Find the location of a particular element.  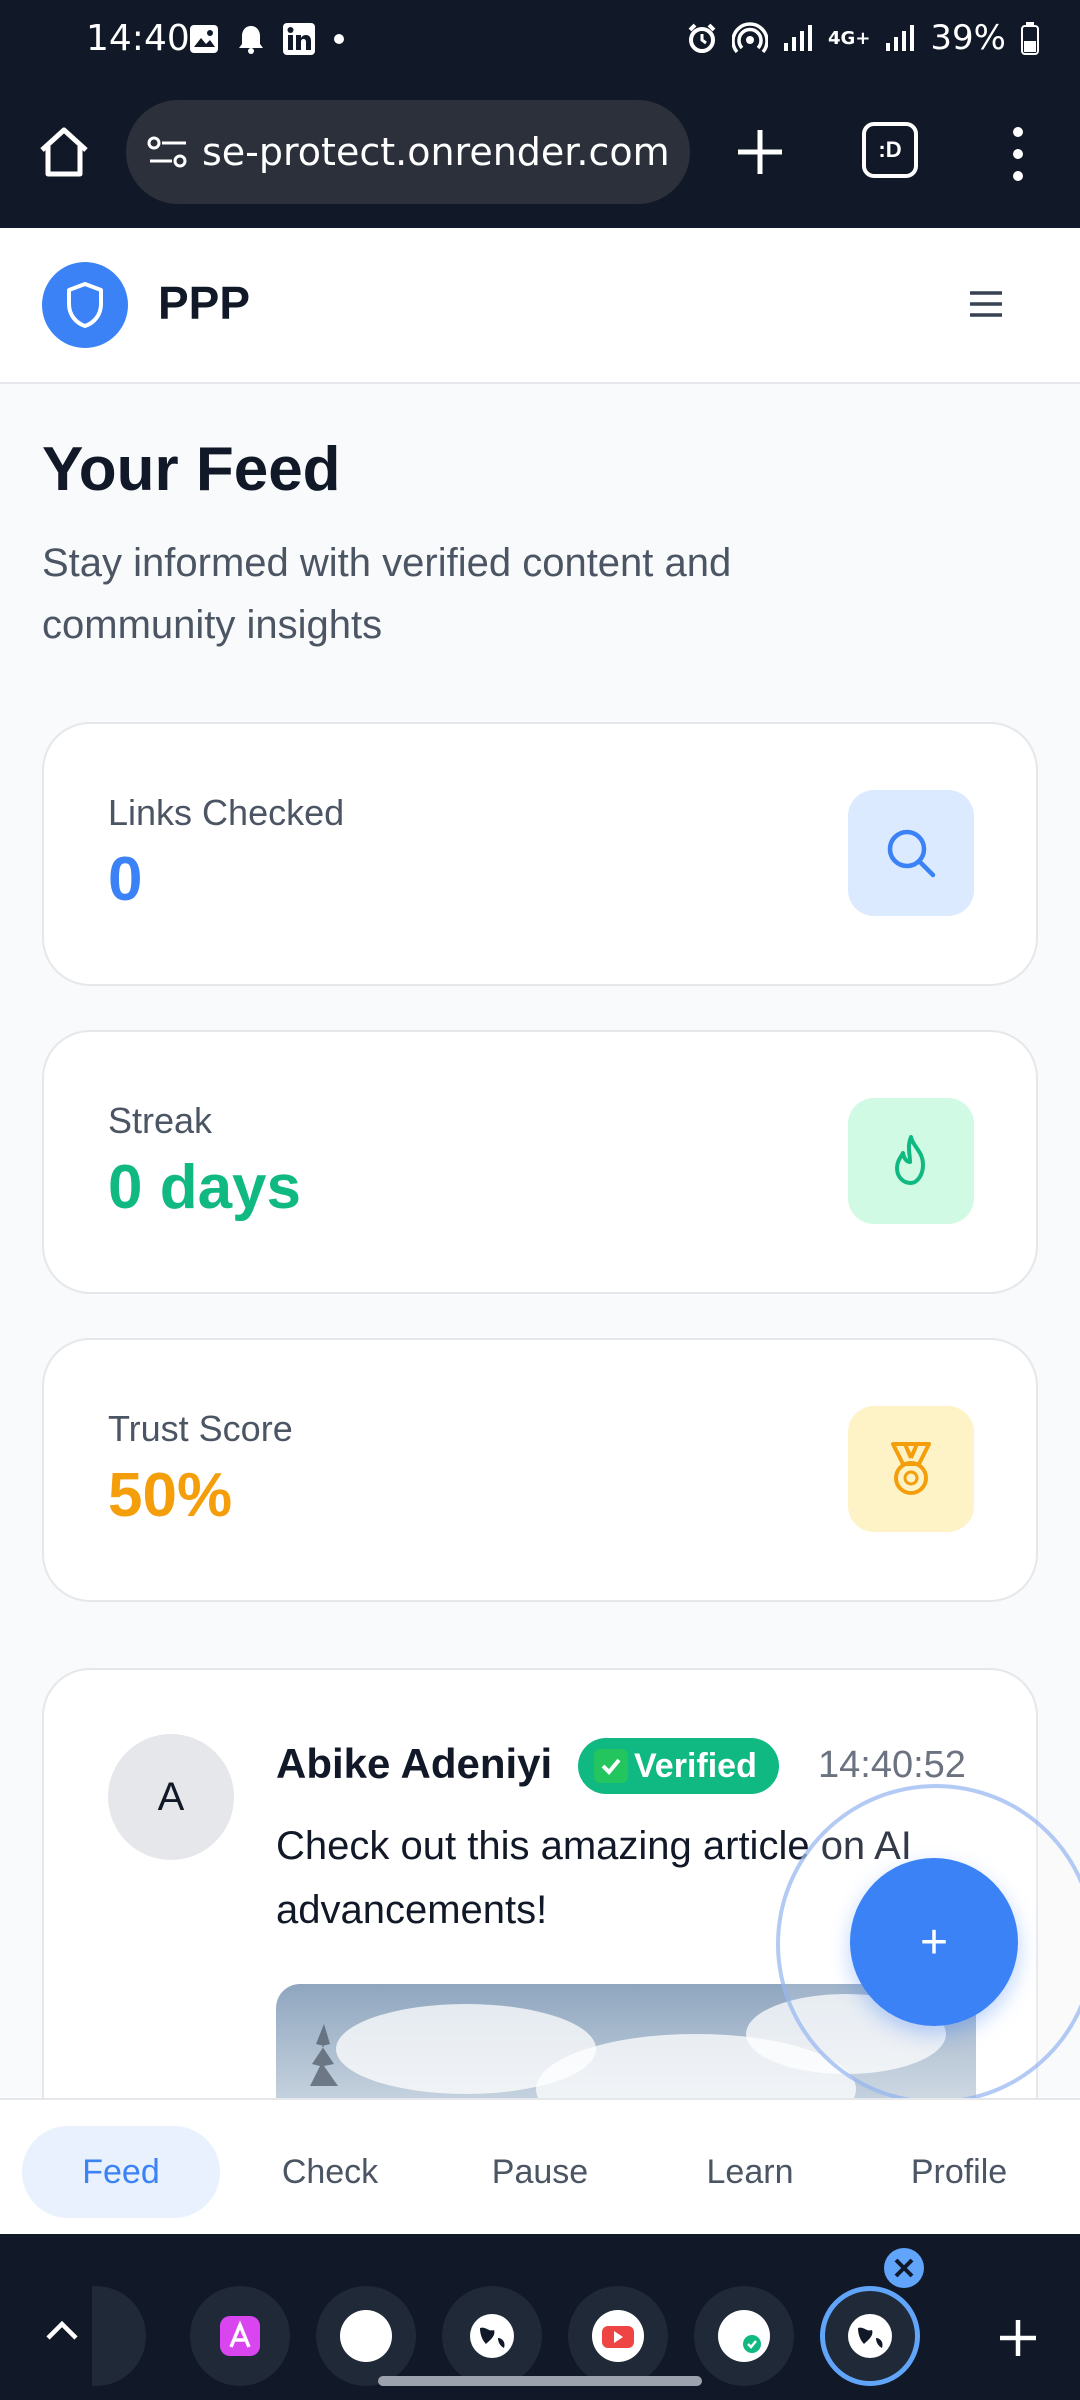

tabs-switcher-button: :D is located at coordinates (890, 150).